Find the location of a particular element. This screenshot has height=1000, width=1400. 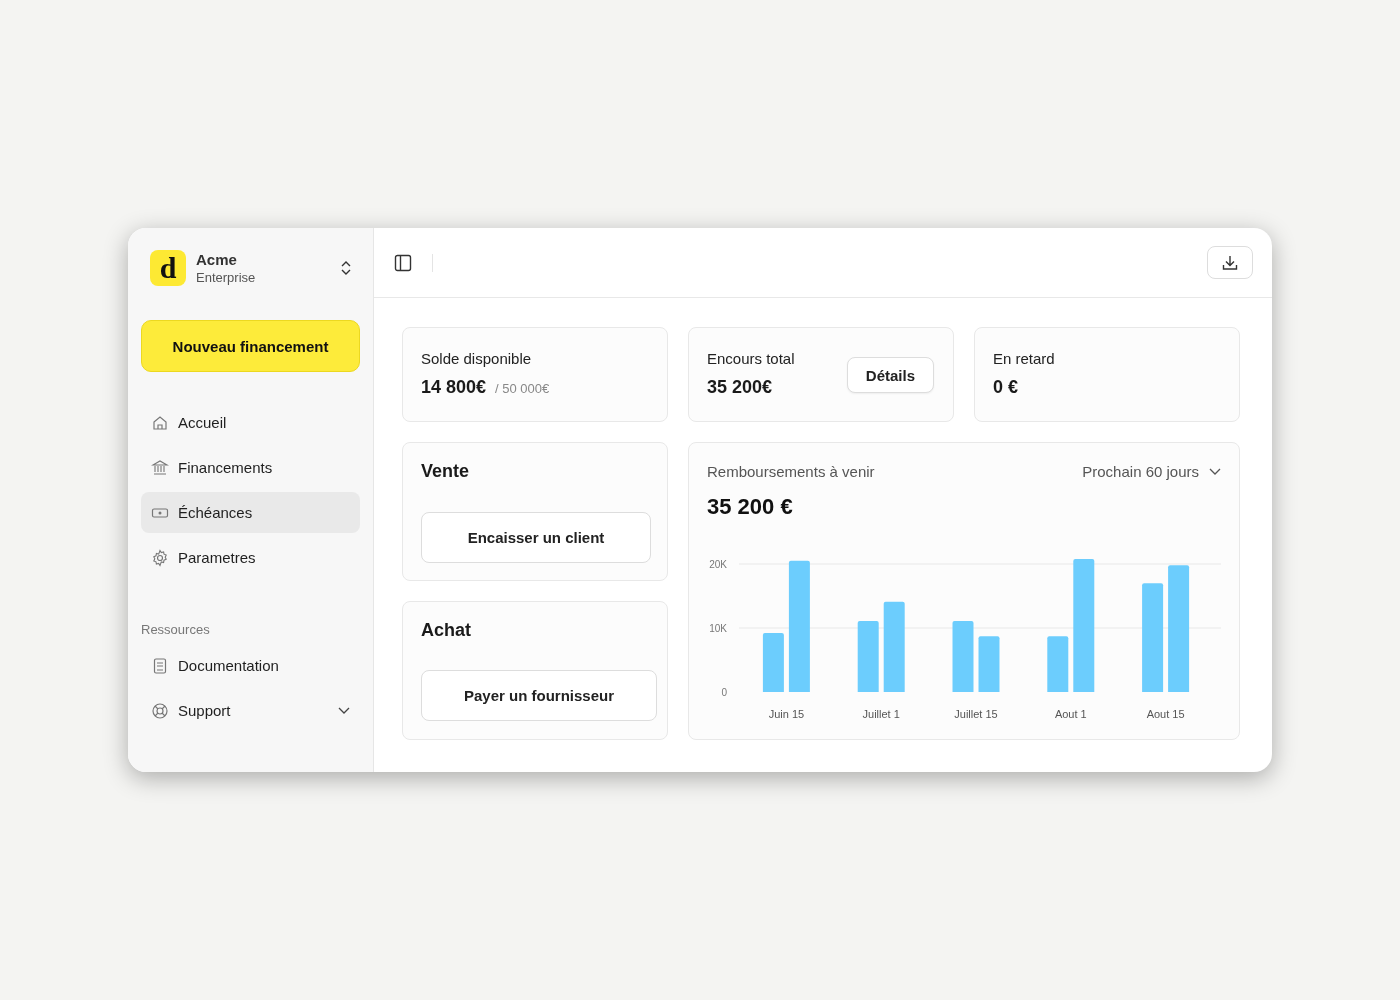

stat-label: Encours total is located at coordinates (751, 358).